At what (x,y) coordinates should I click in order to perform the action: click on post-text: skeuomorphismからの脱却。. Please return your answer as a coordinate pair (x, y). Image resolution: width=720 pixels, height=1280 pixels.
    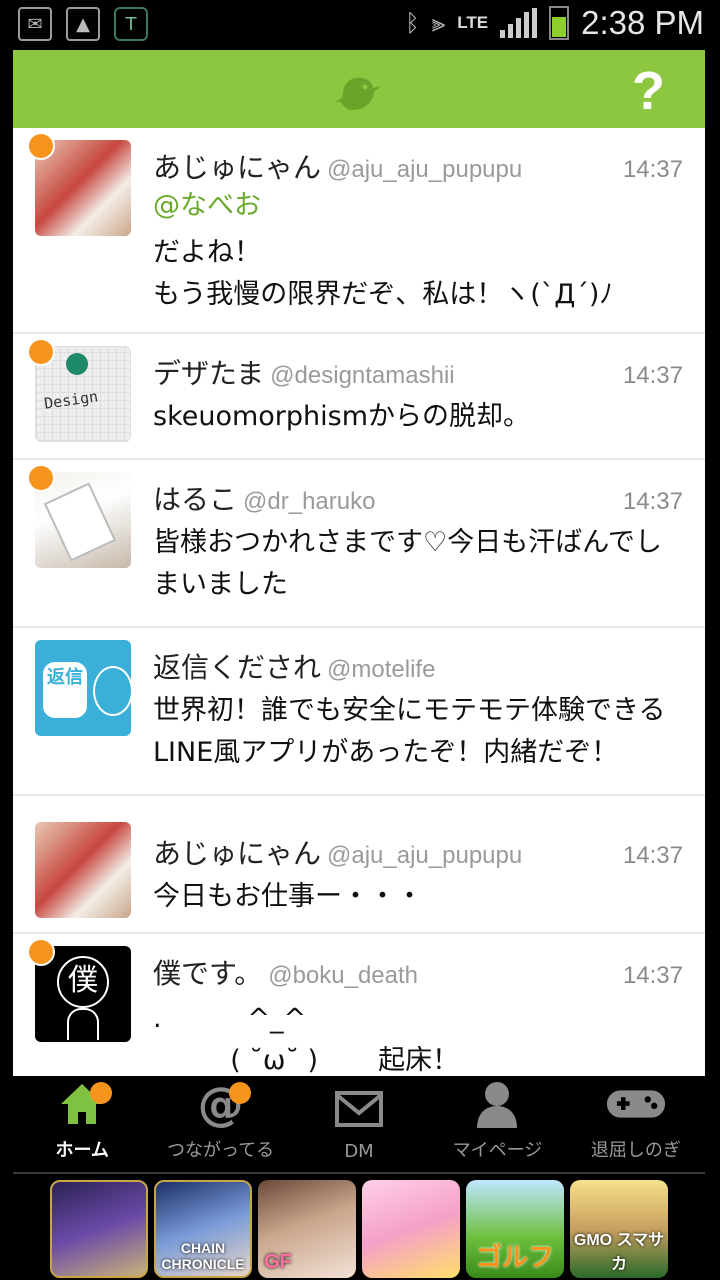
    Looking at the image, I should click on (342, 416).